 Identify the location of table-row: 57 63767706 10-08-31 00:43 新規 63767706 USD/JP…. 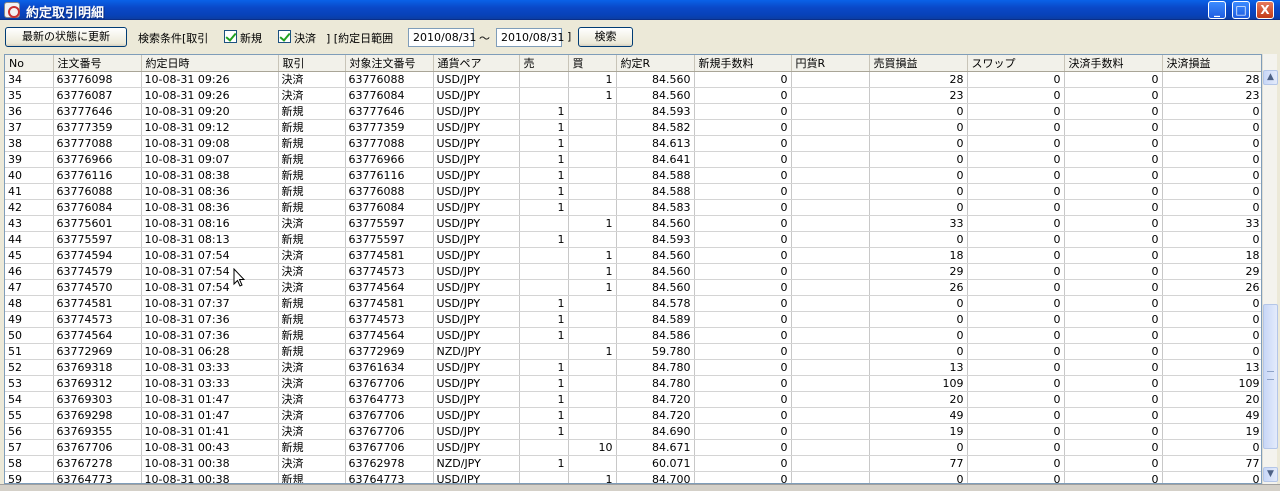
(633, 447).